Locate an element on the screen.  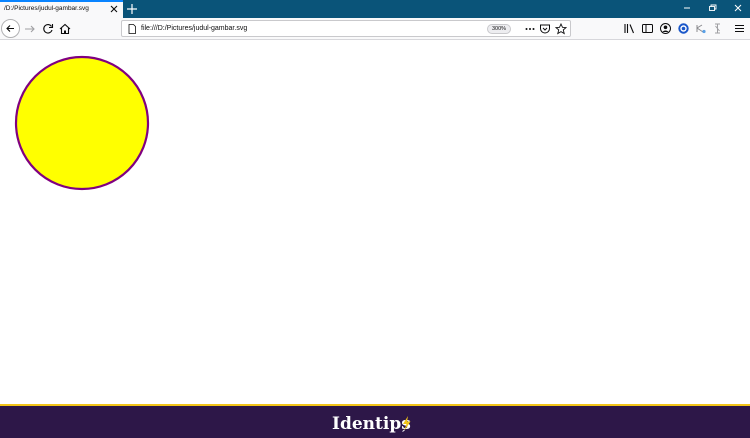
reload-icon is located at coordinates (48, 29).